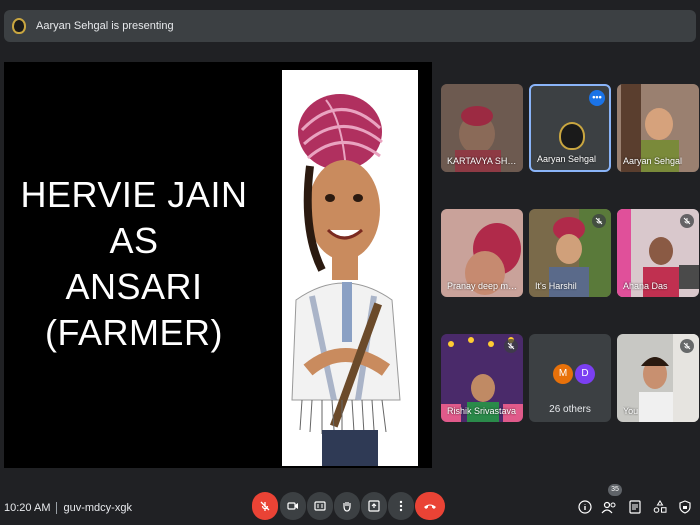 This screenshot has width=700, height=525. I want to click on info-icon, so click(585, 507).